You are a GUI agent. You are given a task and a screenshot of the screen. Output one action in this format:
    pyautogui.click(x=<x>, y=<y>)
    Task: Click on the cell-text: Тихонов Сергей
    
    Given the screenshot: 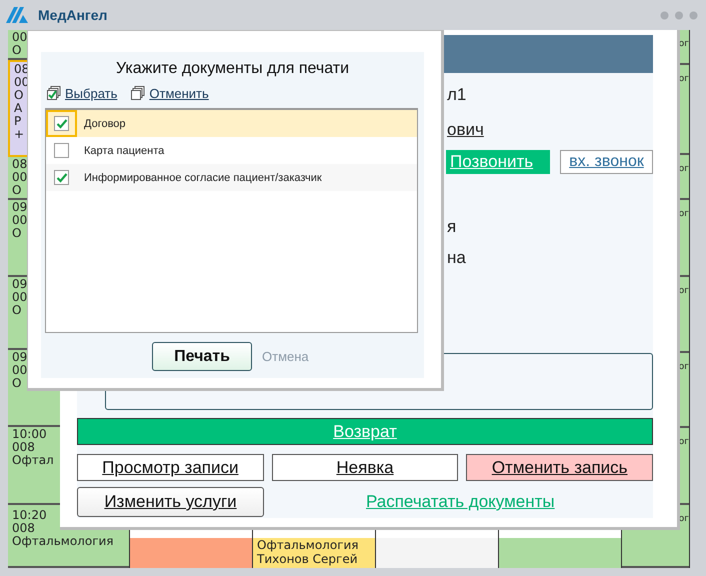 What is the action you would take?
    pyautogui.click(x=307, y=559)
    